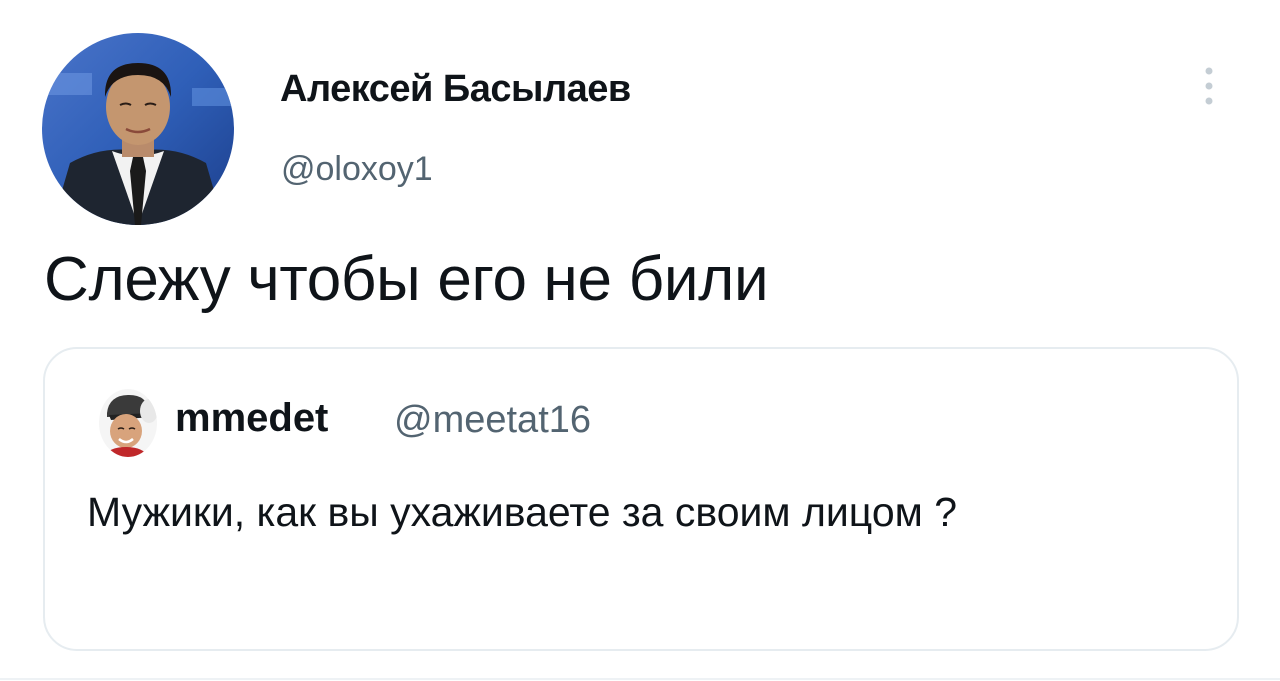 This screenshot has height=681, width=1280. I want to click on tweet-text: Слежу чтобы его не били, so click(406, 279).